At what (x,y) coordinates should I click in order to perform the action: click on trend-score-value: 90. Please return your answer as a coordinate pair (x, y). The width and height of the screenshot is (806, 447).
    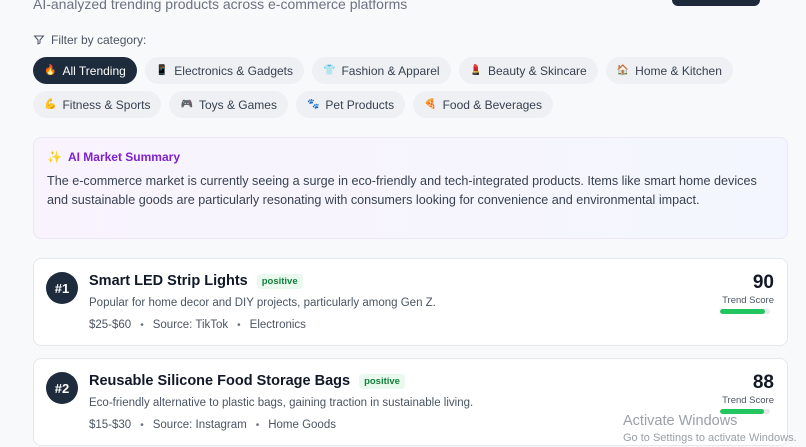
    Looking at the image, I should click on (763, 282).